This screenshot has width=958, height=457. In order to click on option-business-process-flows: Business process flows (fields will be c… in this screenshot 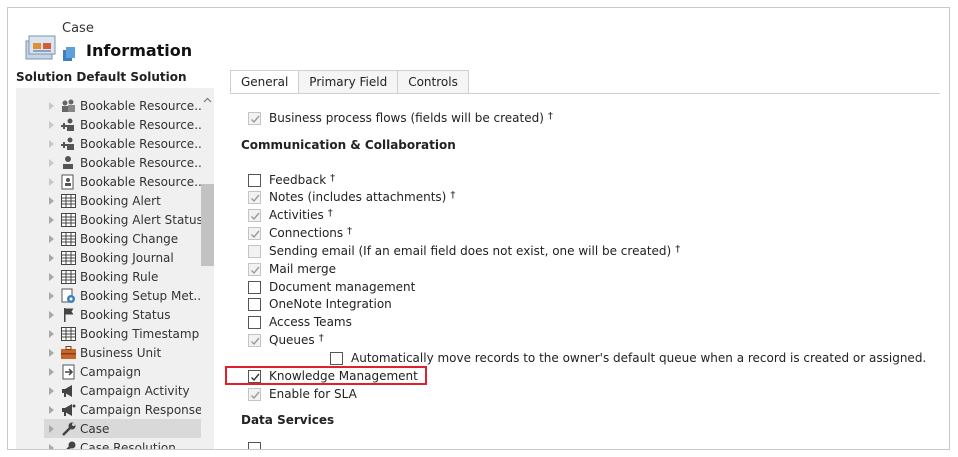, I will do `click(400, 118)`.